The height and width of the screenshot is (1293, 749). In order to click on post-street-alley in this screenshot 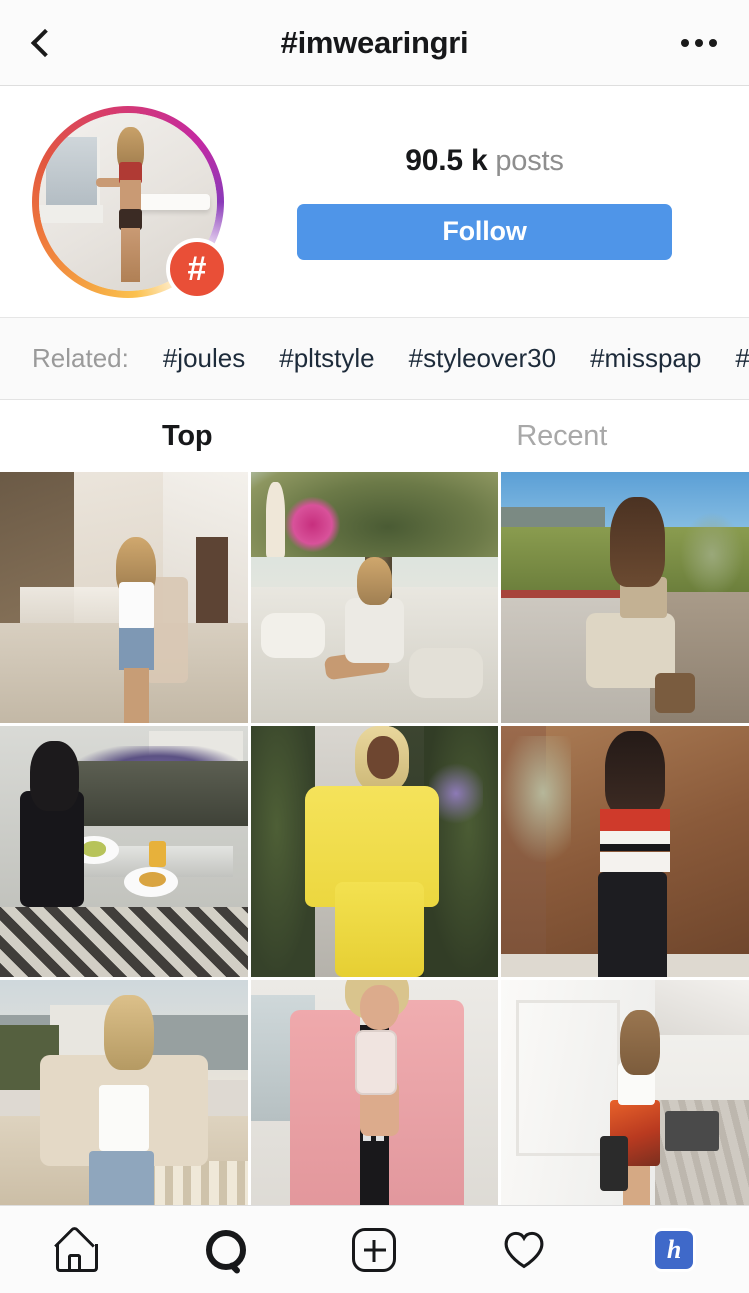, I will do `click(124, 597)`.